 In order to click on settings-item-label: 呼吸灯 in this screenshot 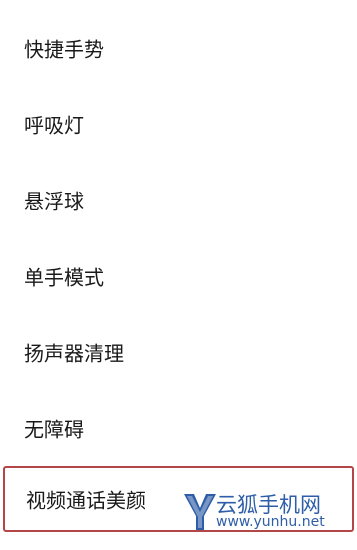, I will do `click(54, 125)`.